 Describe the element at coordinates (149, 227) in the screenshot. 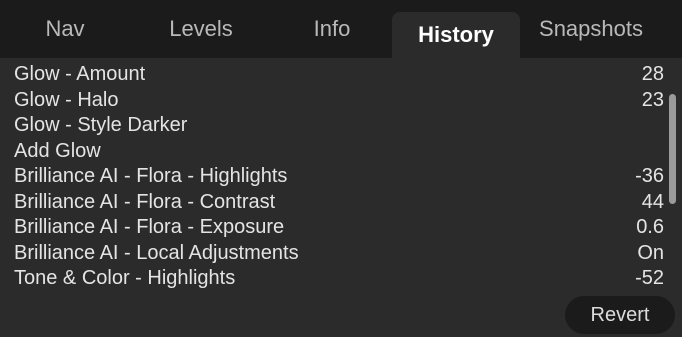

I see `history-item-label: Brilliance AI - Flora - Exposure` at that location.